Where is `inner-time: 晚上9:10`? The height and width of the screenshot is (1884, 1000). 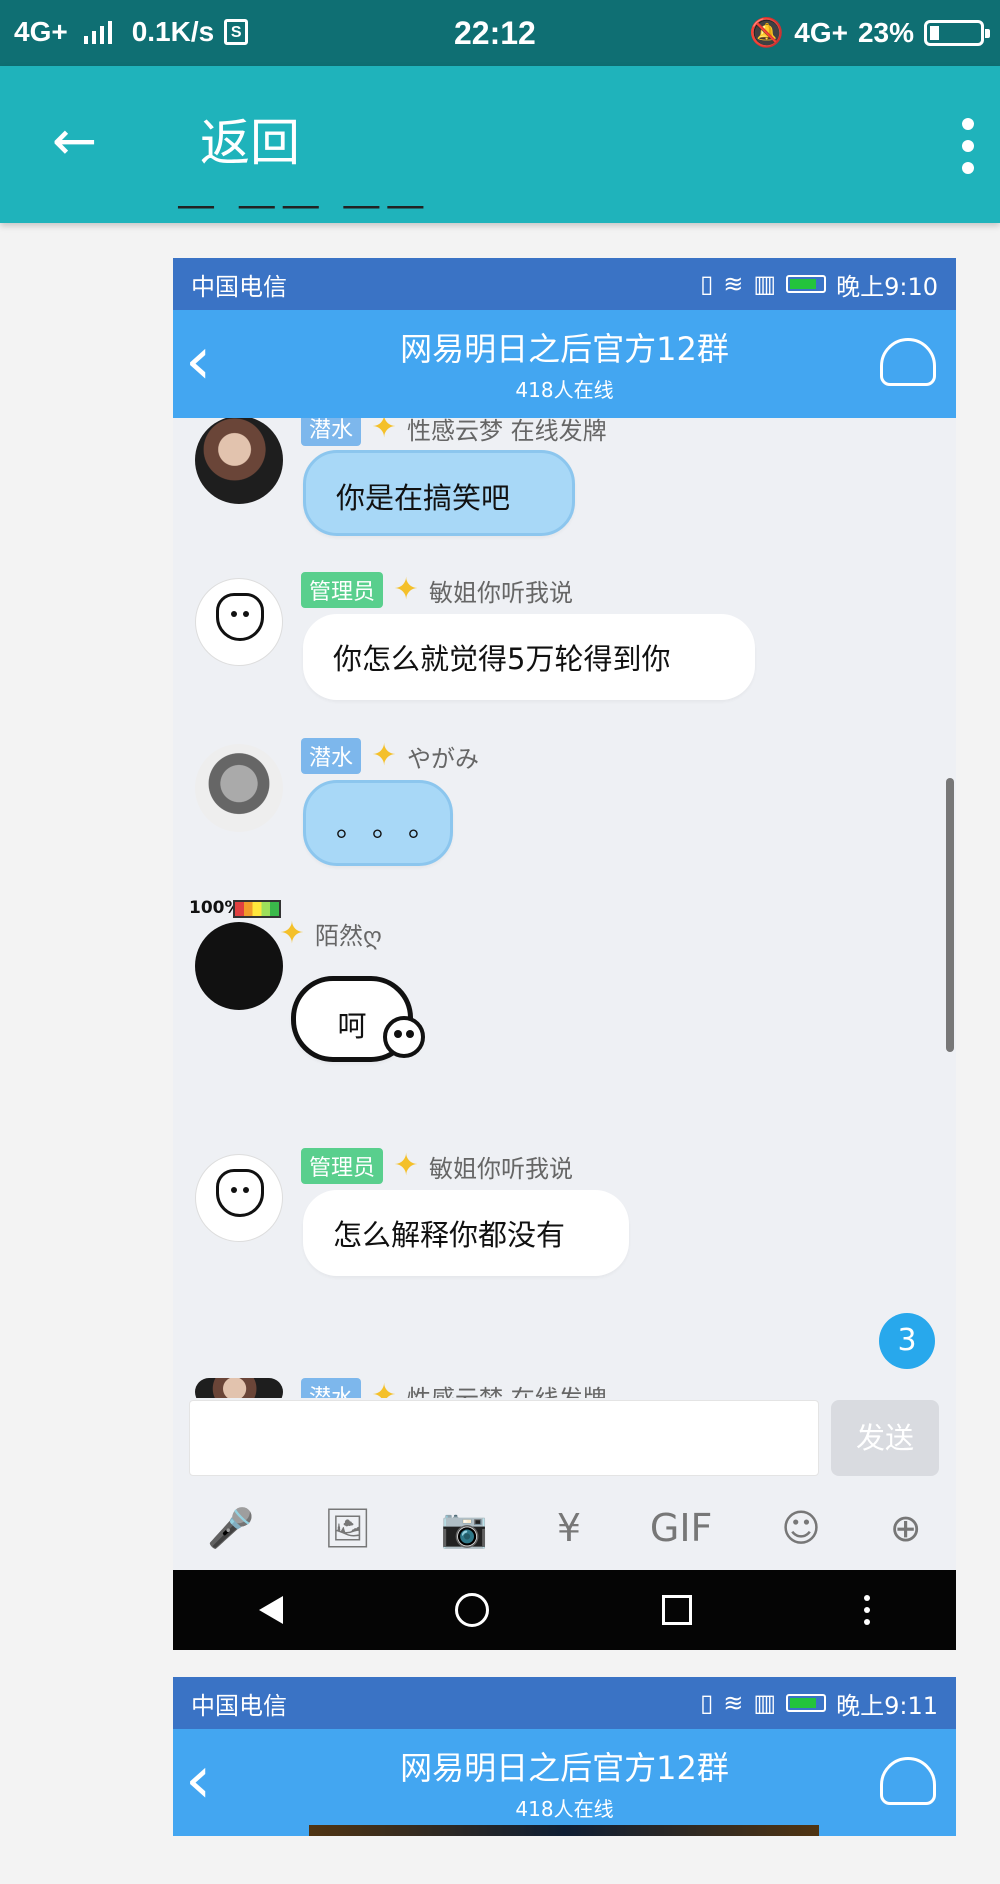 inner-time: 晚上9:10 is located at coordinates (887, 286).